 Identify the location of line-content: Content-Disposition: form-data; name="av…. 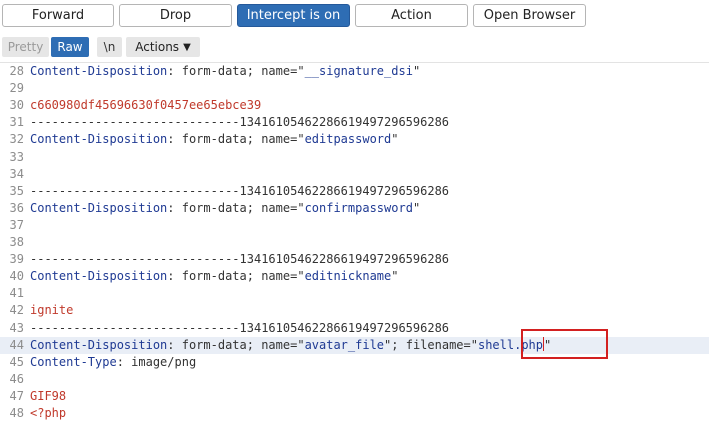
(290, 345).